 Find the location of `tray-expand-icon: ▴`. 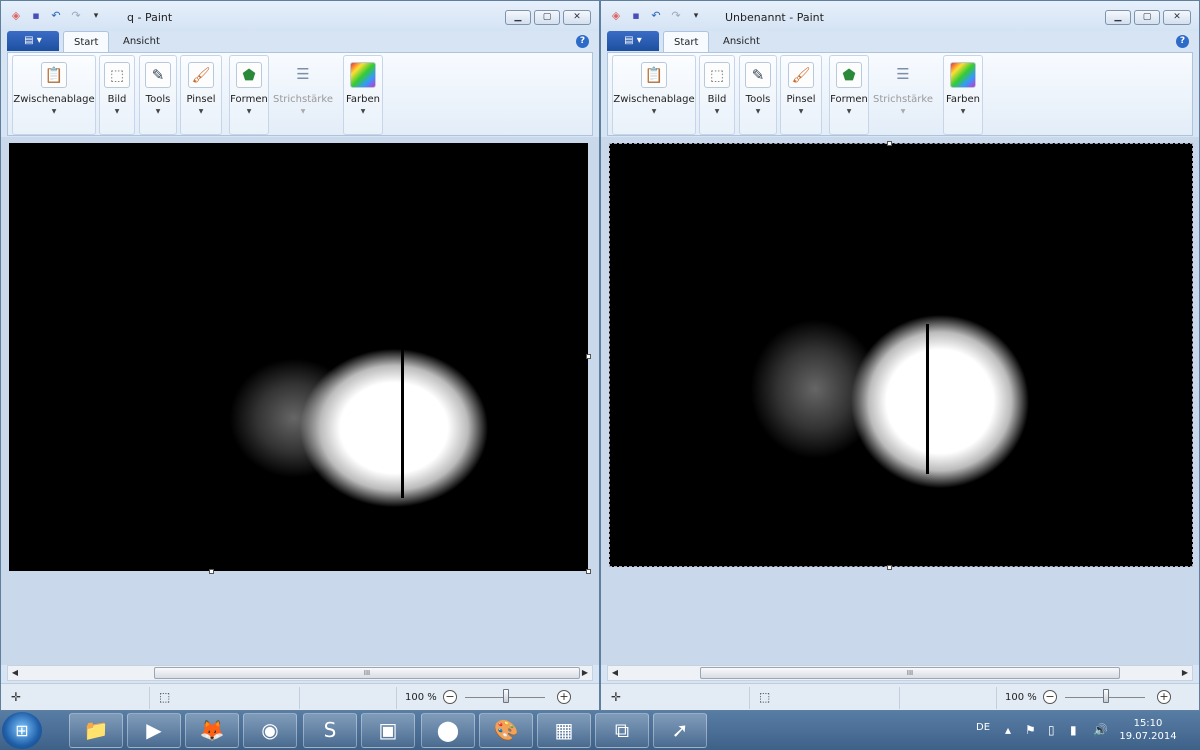

tray-expand-icon: ▴ is located at coordinates (1008, 730).